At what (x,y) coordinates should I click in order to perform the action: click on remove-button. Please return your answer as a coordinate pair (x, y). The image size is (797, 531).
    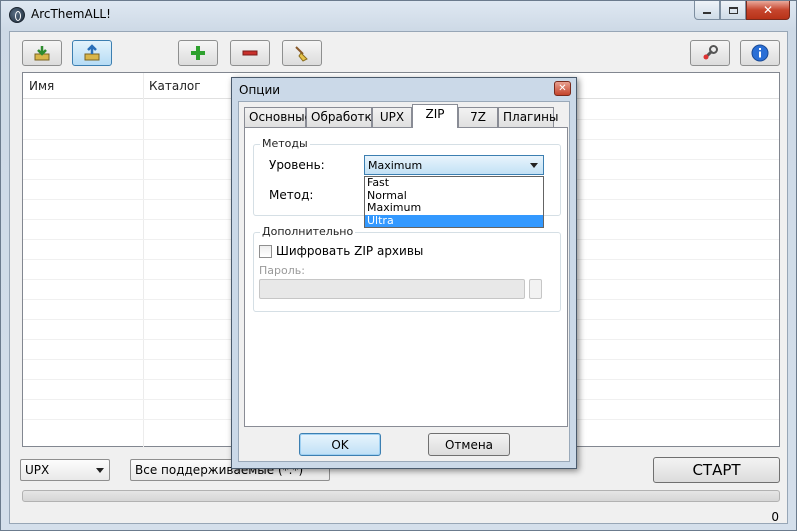
    Looking at the image, I should click on (250, 53).